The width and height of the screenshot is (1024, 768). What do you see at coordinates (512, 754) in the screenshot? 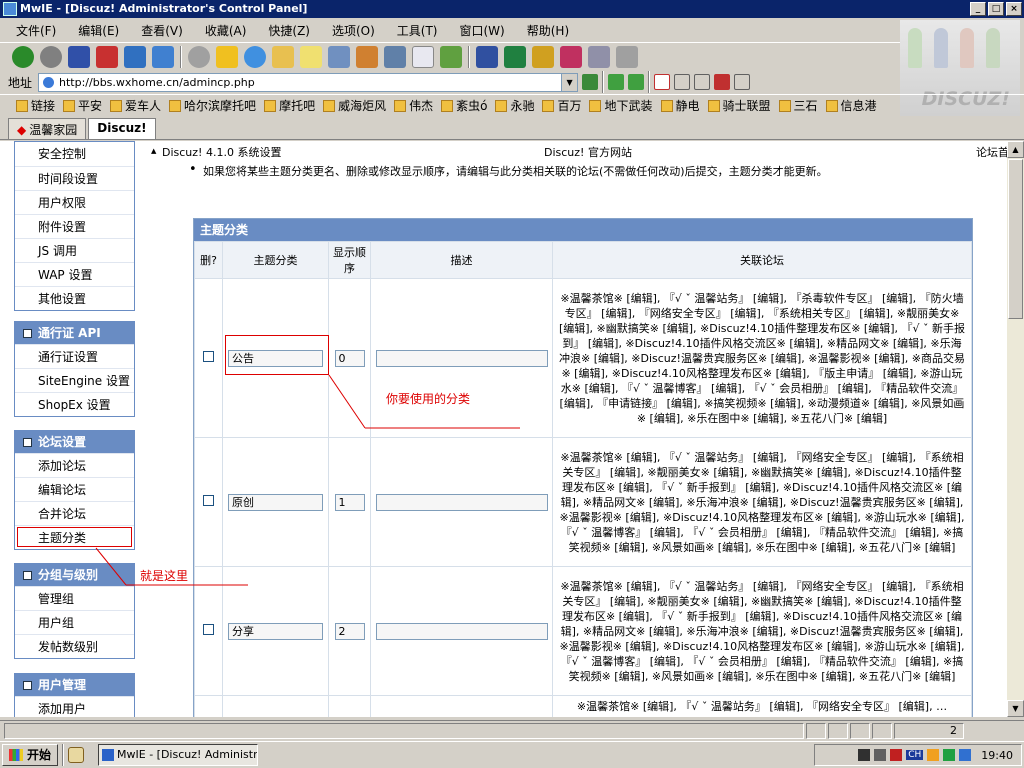
I see `taskbar: 开始 MwIE - [Discuz! Administr... CH 19:40` at bounding box center [512, 754].